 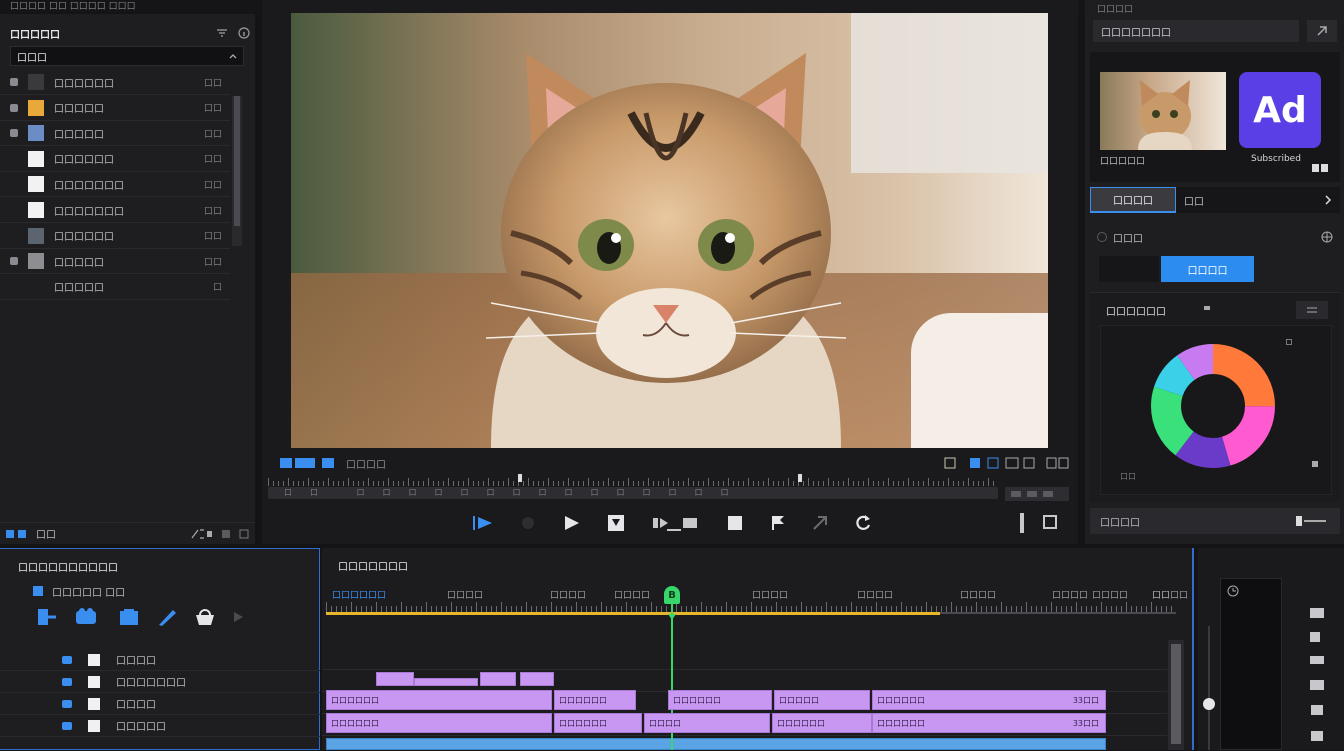 I want to click on folder-icon, so click(x=14, y=107).